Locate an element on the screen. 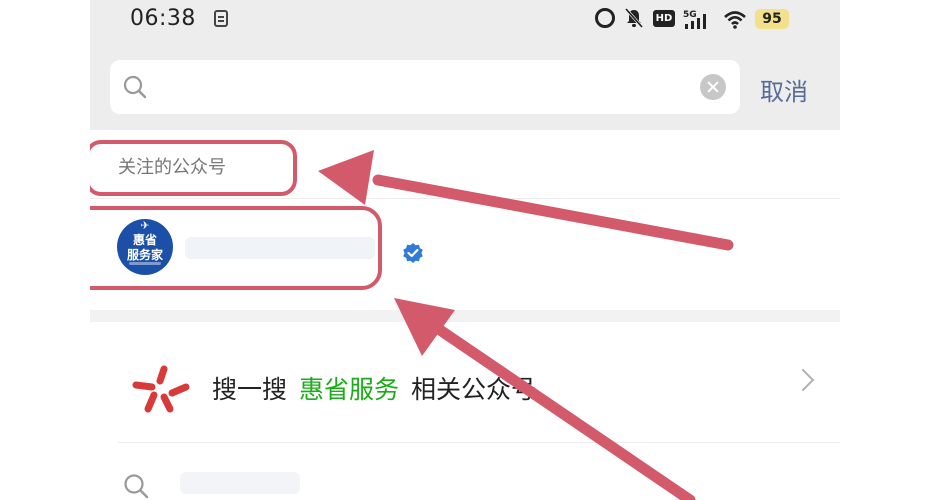 This screenshot has width=926, height=500. search-suggestion-row is located at coordinates (465, 472).